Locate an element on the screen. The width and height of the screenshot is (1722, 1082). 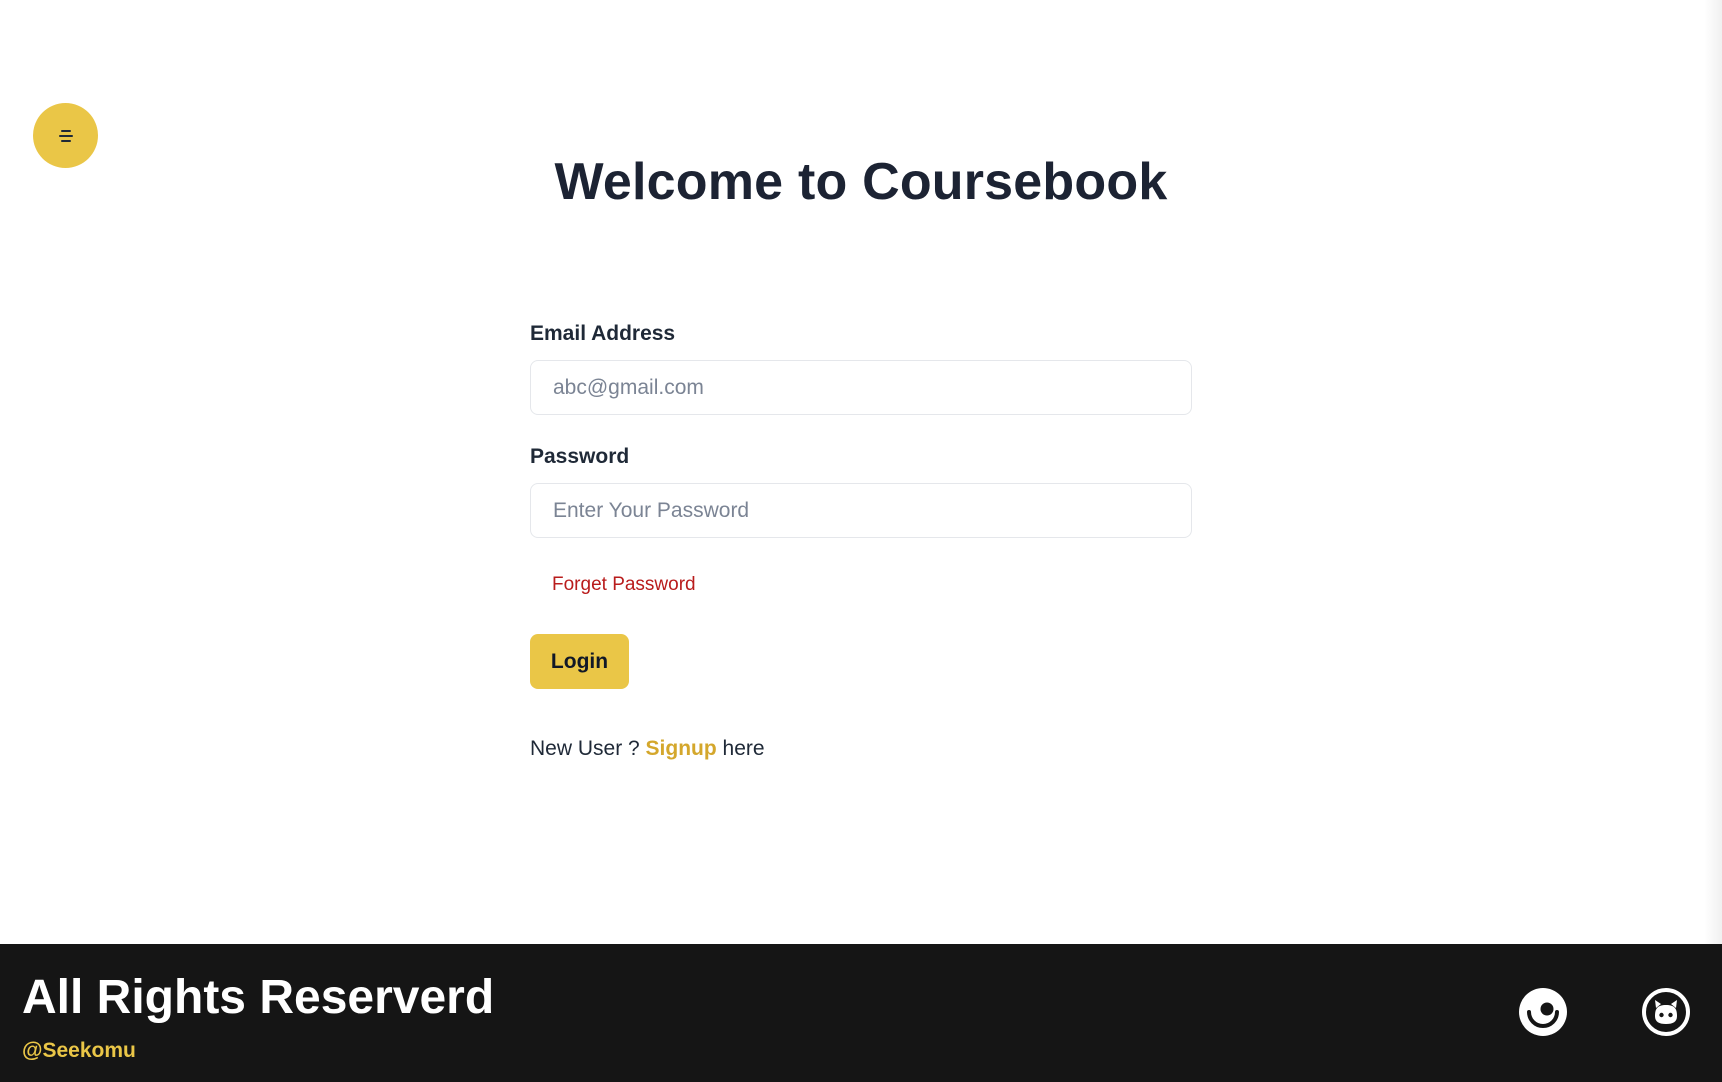
github-icon is located at coordinates (1666, 1012).